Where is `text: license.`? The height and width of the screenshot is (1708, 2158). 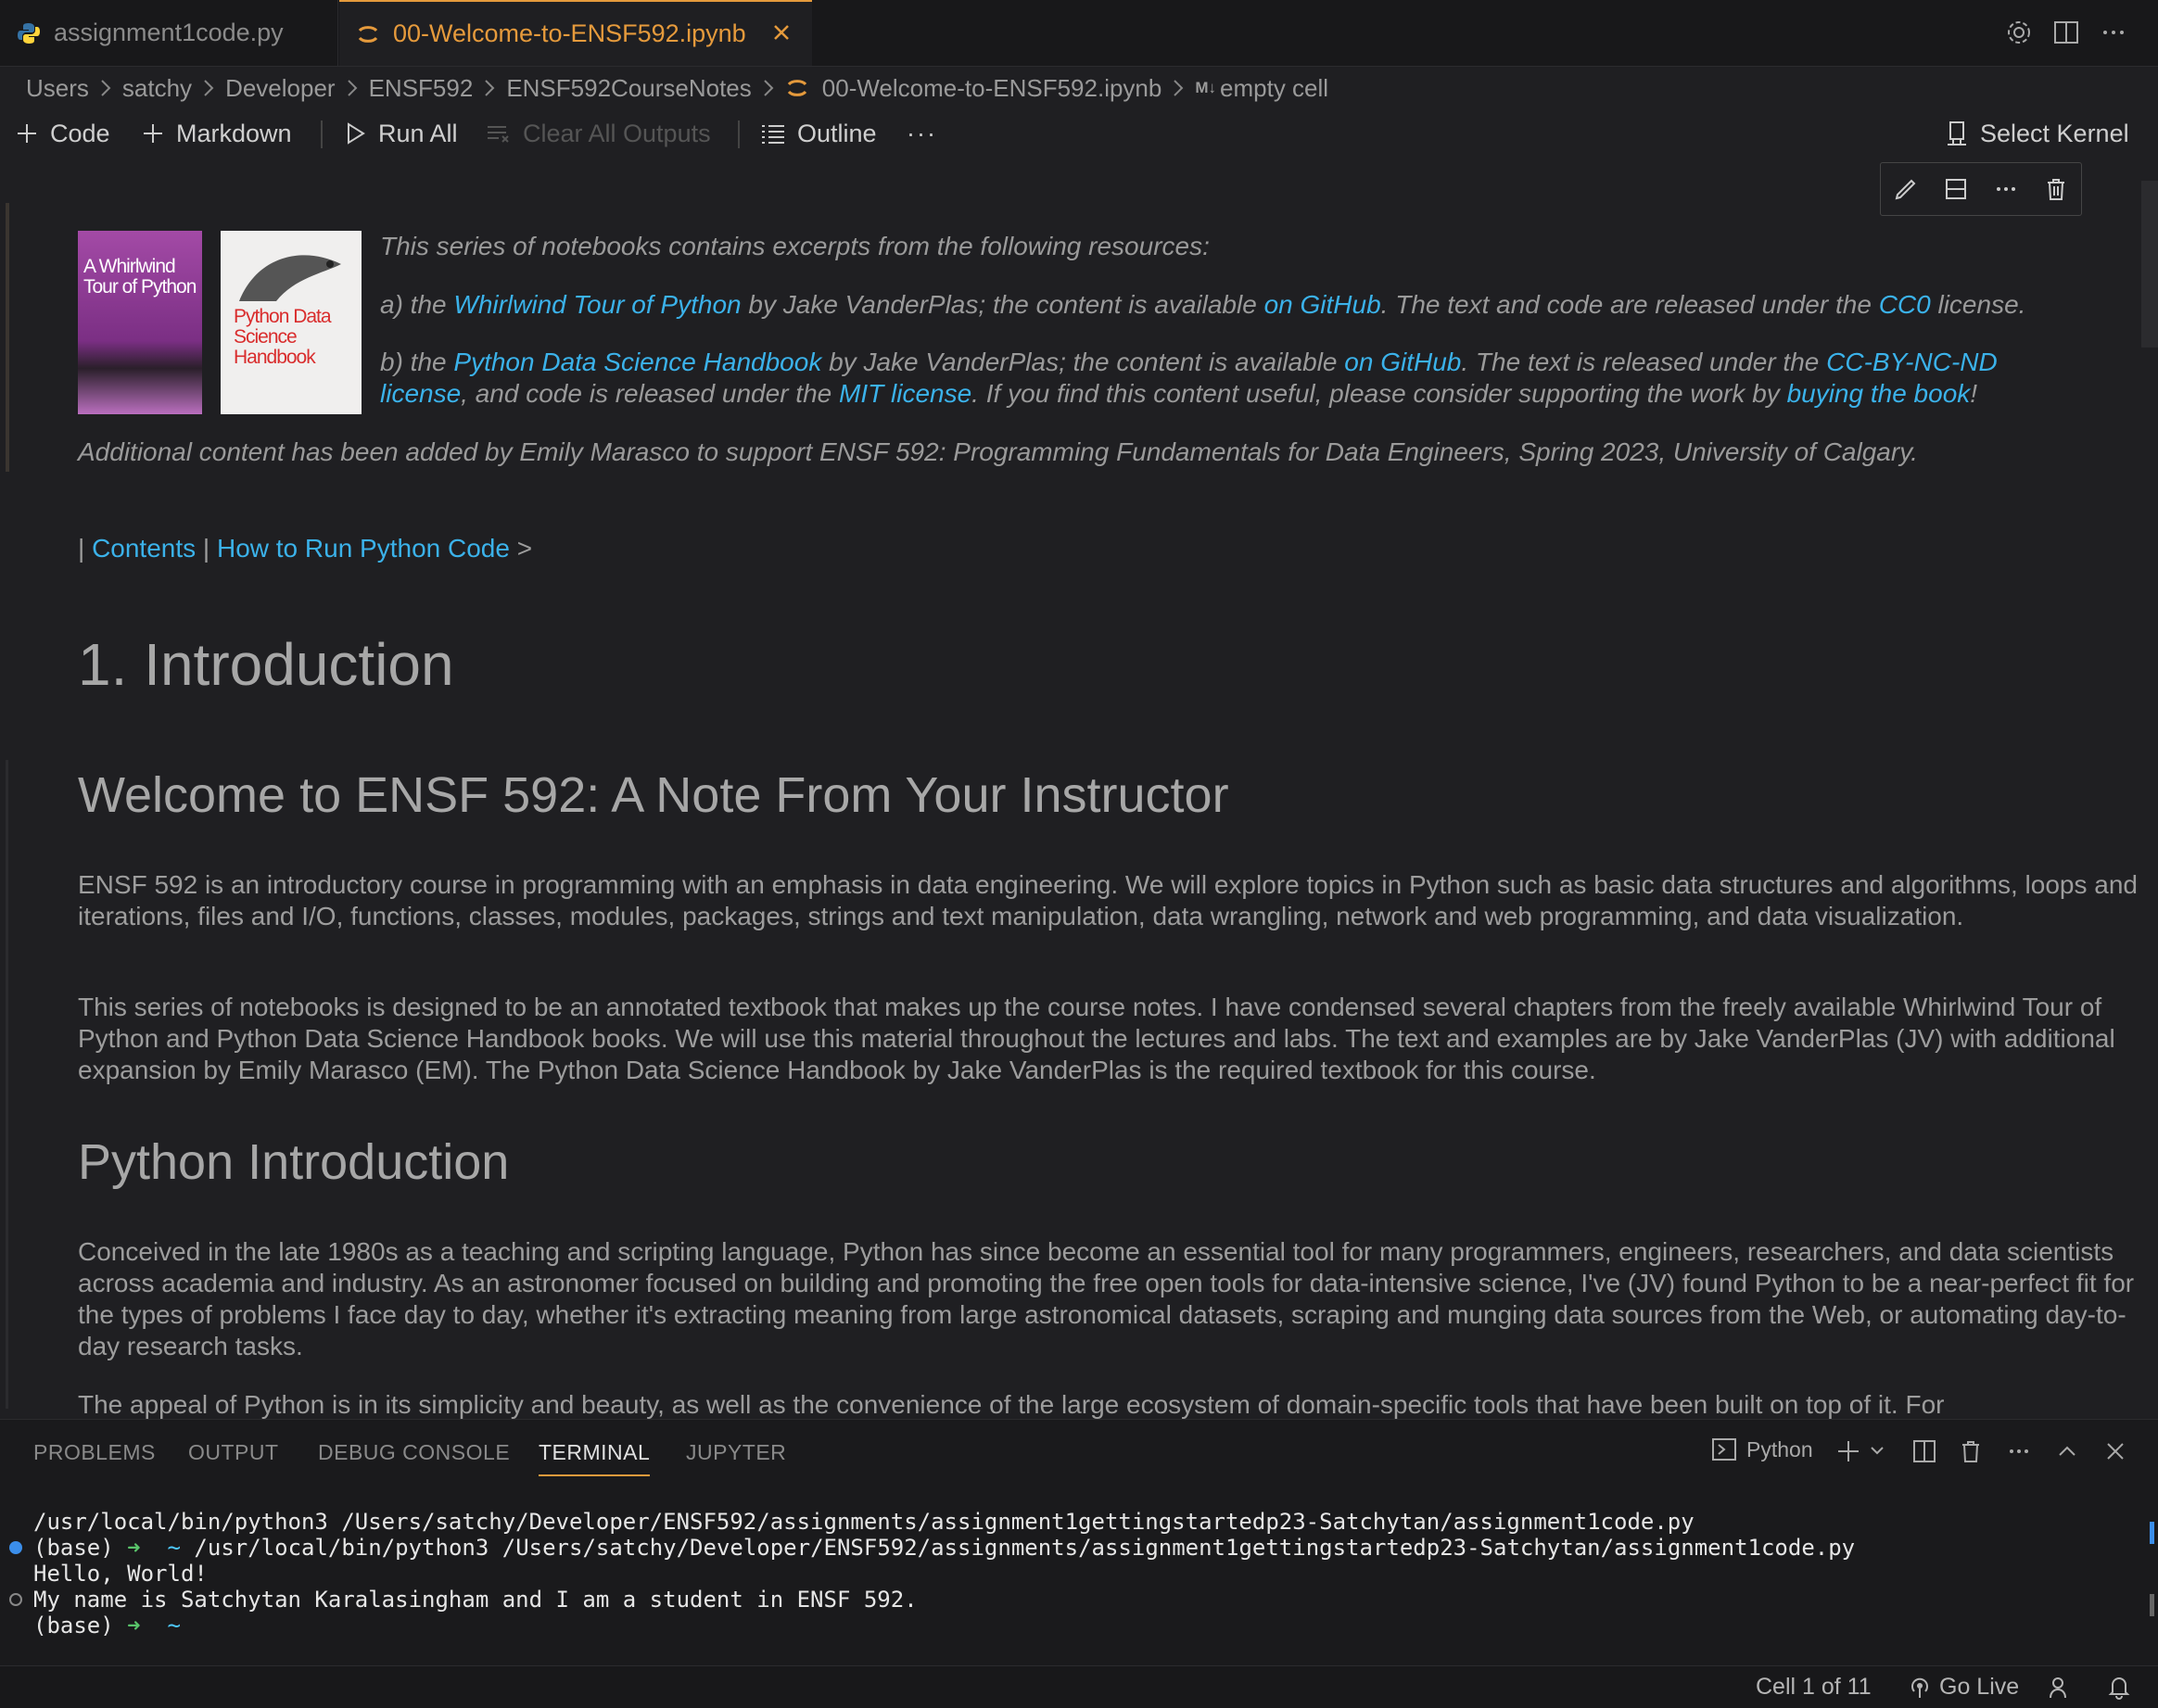 text: license. is located at coordinates (1978, 304).